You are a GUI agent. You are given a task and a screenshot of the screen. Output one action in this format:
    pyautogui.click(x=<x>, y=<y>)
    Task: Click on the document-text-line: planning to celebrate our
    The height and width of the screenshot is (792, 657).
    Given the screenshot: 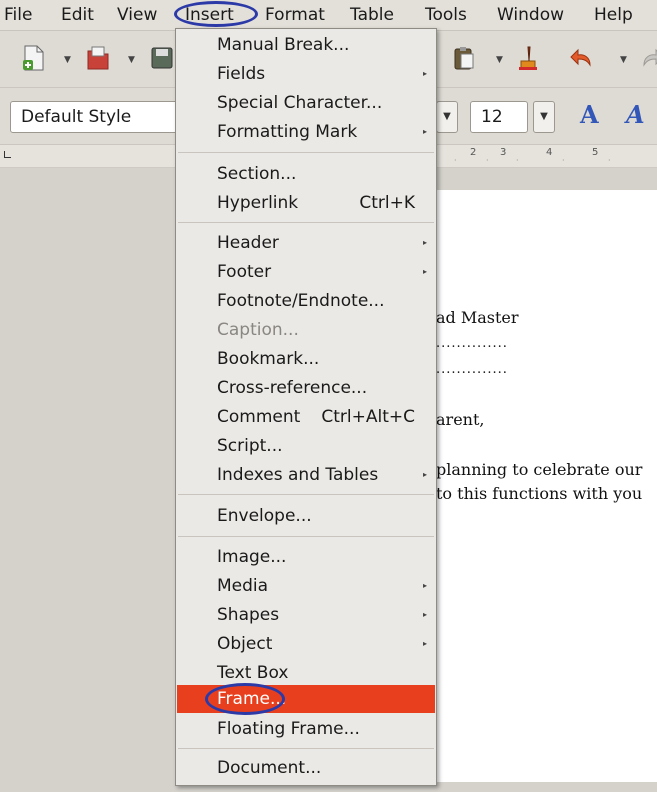 What is the action you would take?
    pyautogui.click(x=539, y=469)
    